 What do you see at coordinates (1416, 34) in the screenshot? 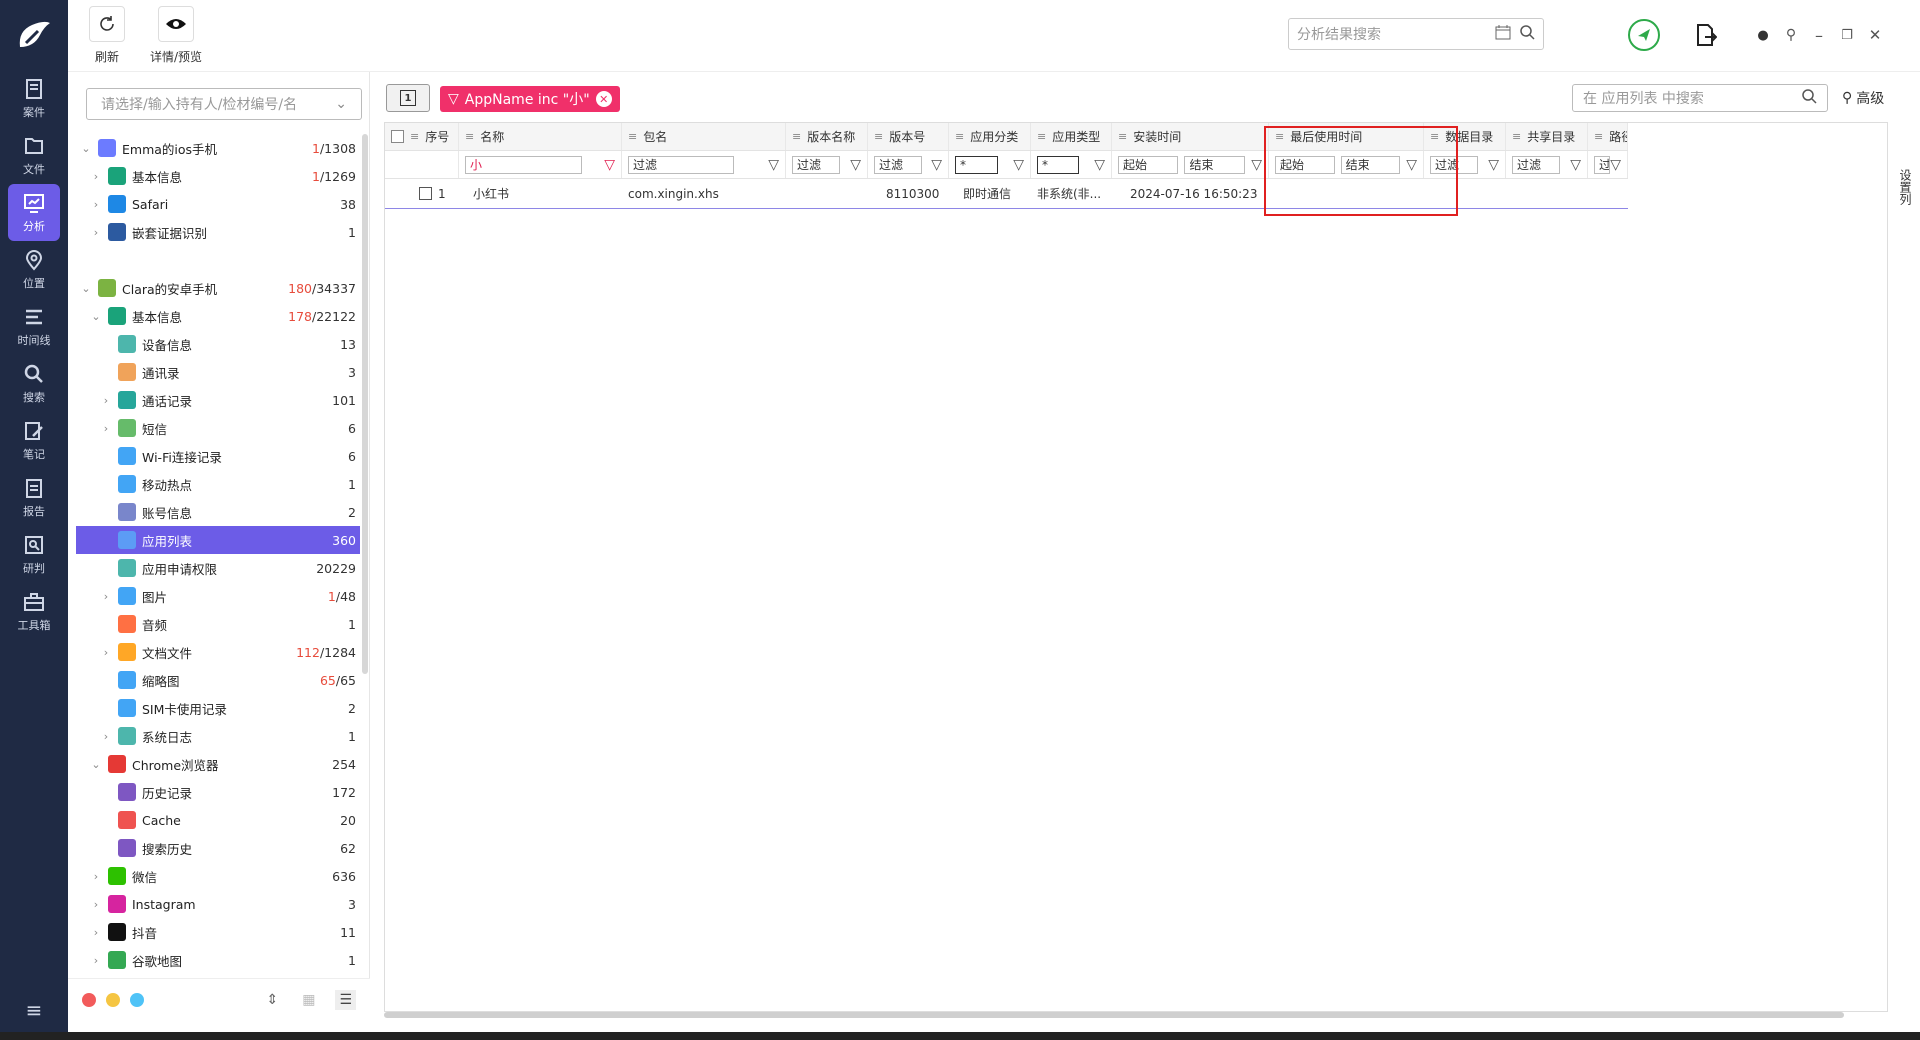
I see `analysis-search-input: 分析结果搜索` at bounding box center [1416, 34].